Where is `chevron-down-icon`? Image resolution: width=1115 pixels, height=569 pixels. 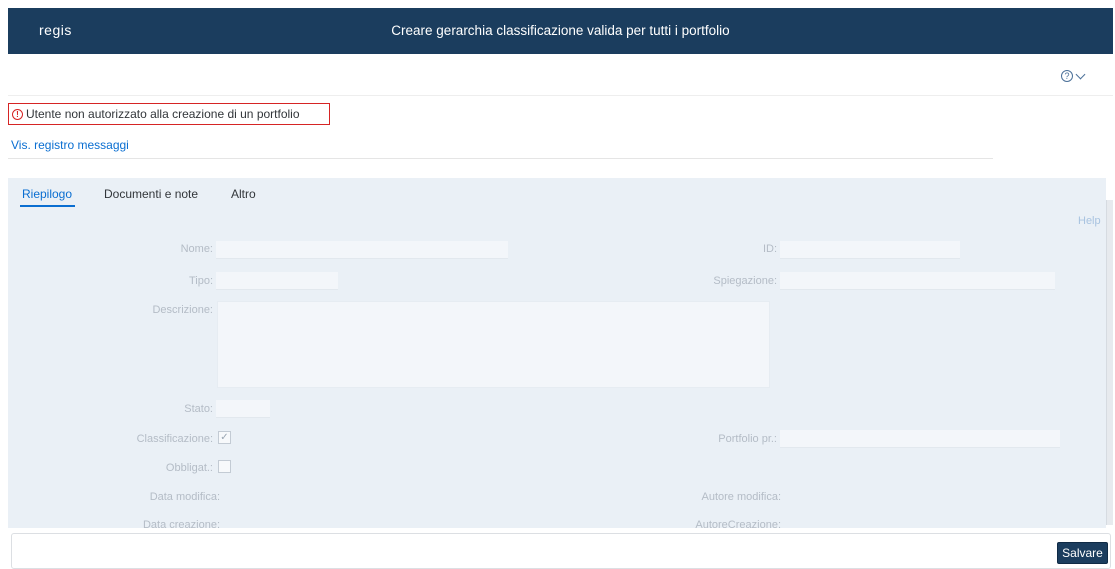
chevron-down-icon is located at coordinates (1080, 74).